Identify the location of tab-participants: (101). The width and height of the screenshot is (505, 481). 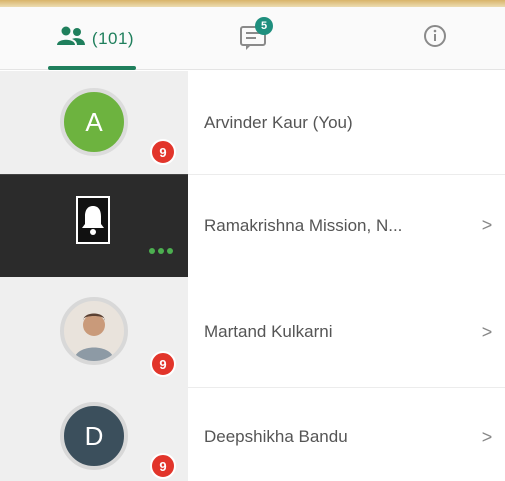
(95, 38).